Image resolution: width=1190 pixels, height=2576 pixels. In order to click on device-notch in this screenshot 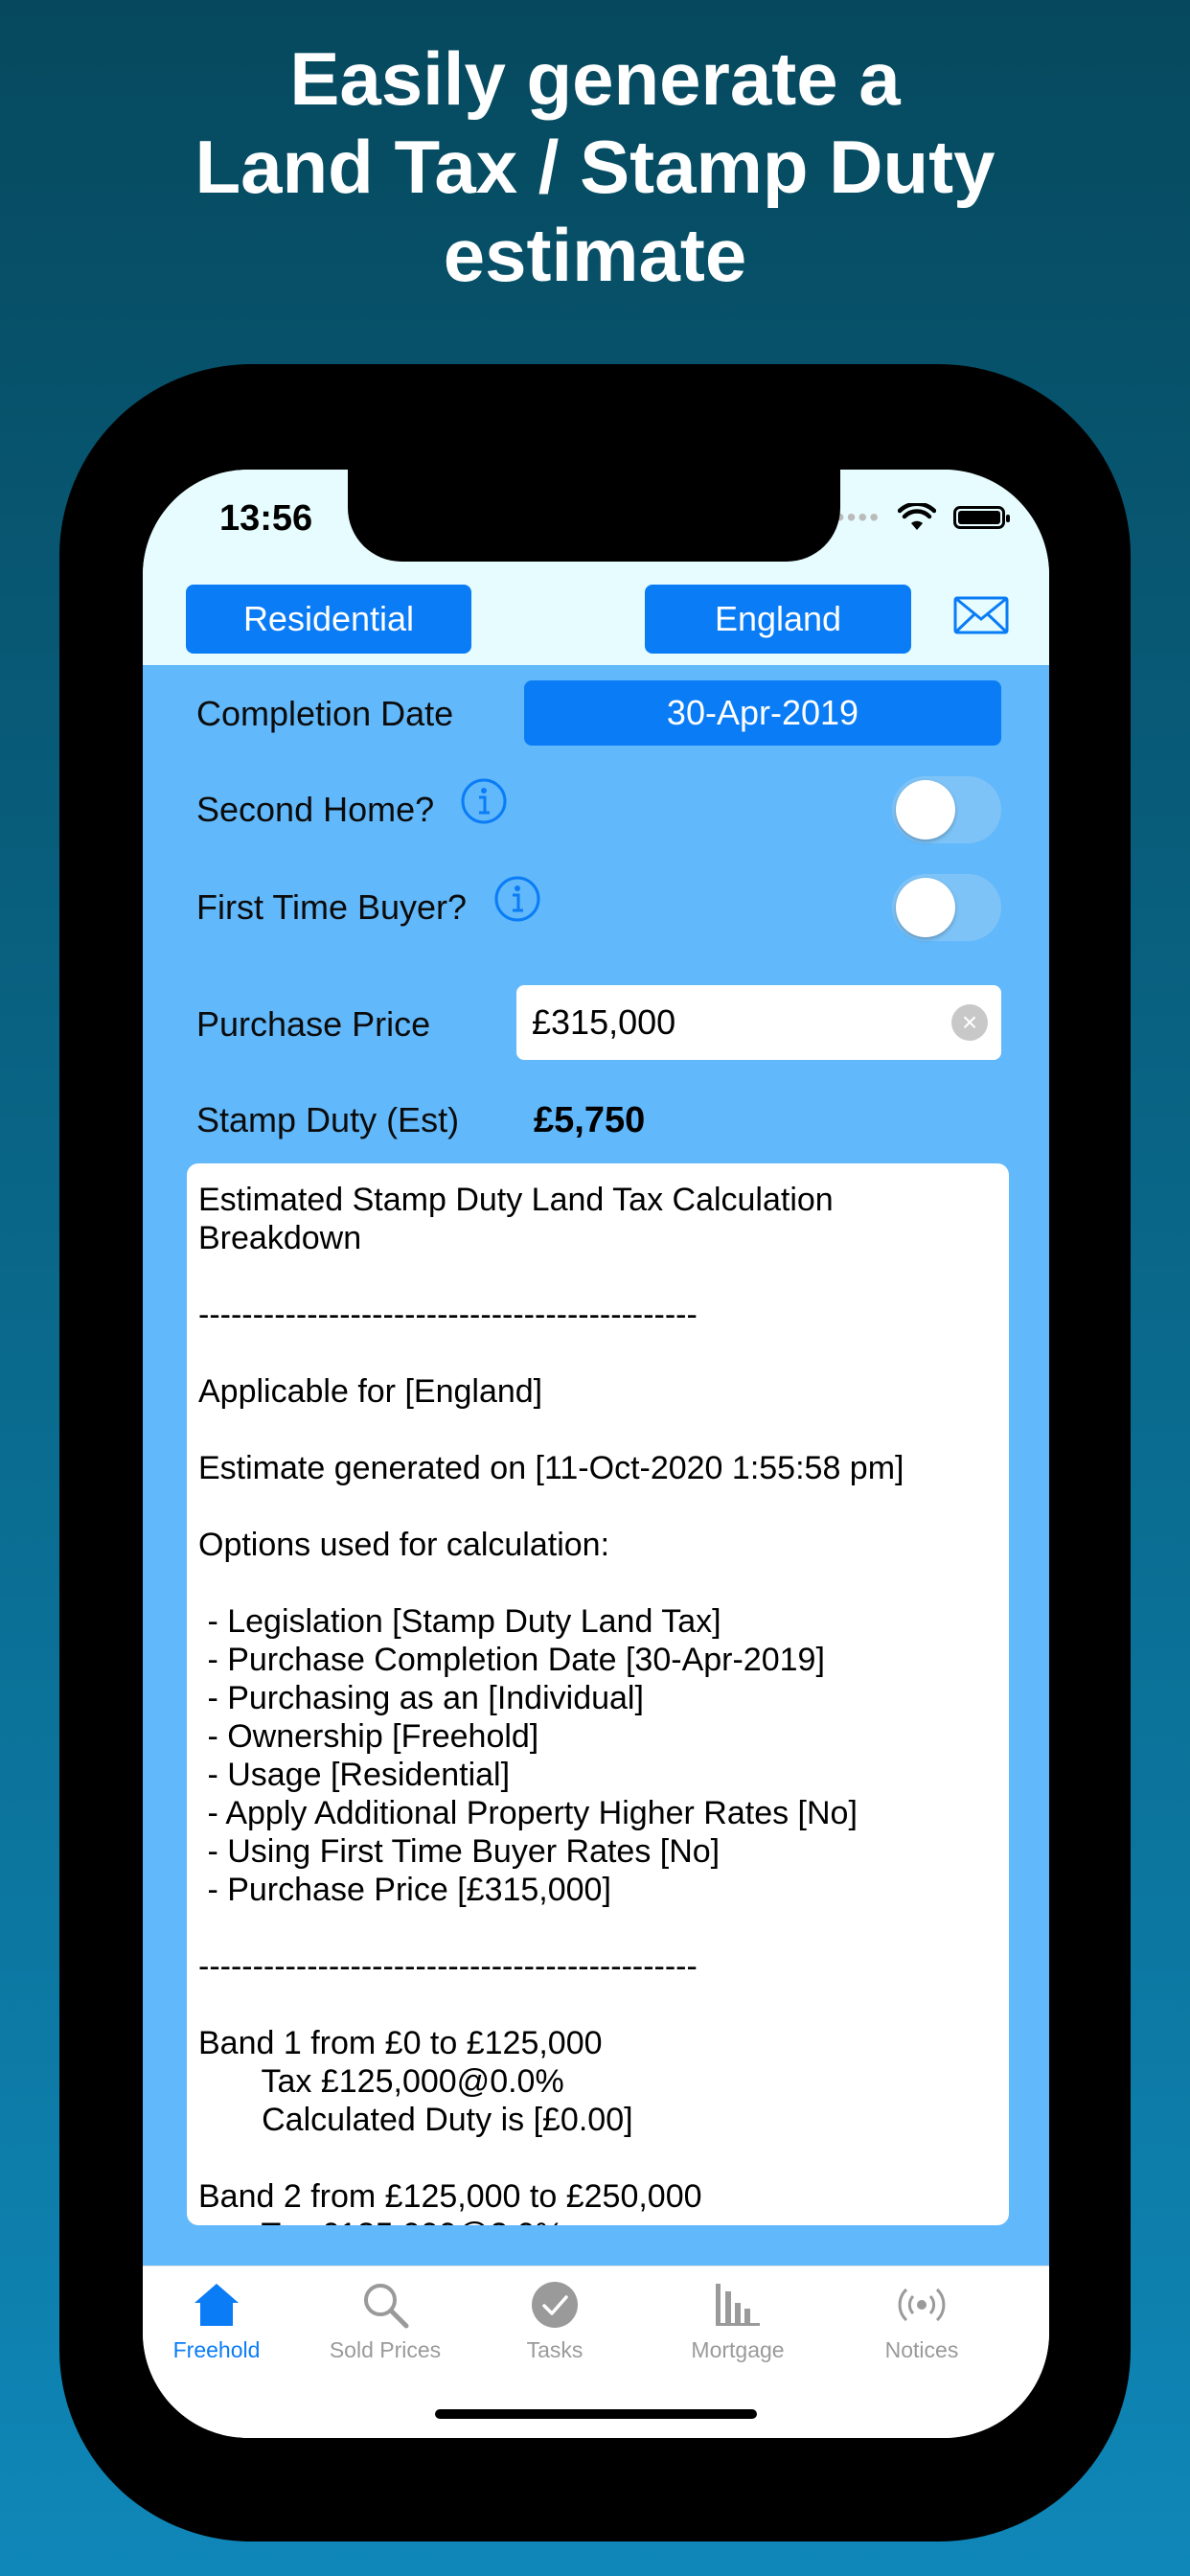, I will do `click(594, 516)`.